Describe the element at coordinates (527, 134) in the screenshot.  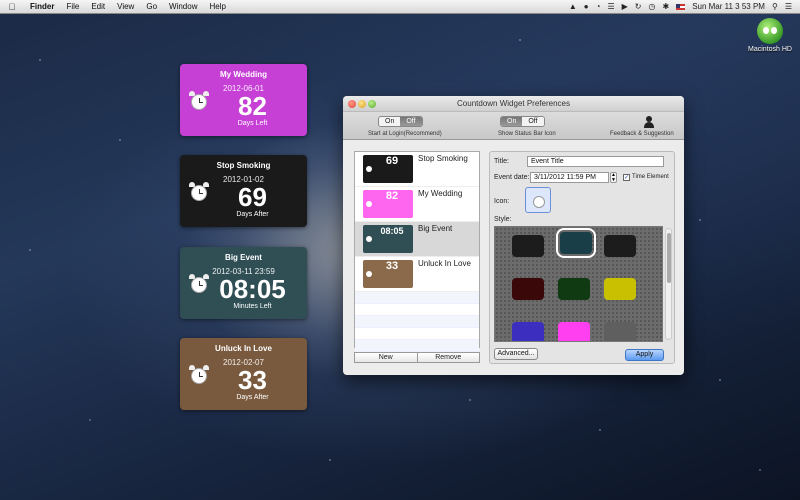
I see `status-bar-icon-label: Show Status Bar Icon` at that location.